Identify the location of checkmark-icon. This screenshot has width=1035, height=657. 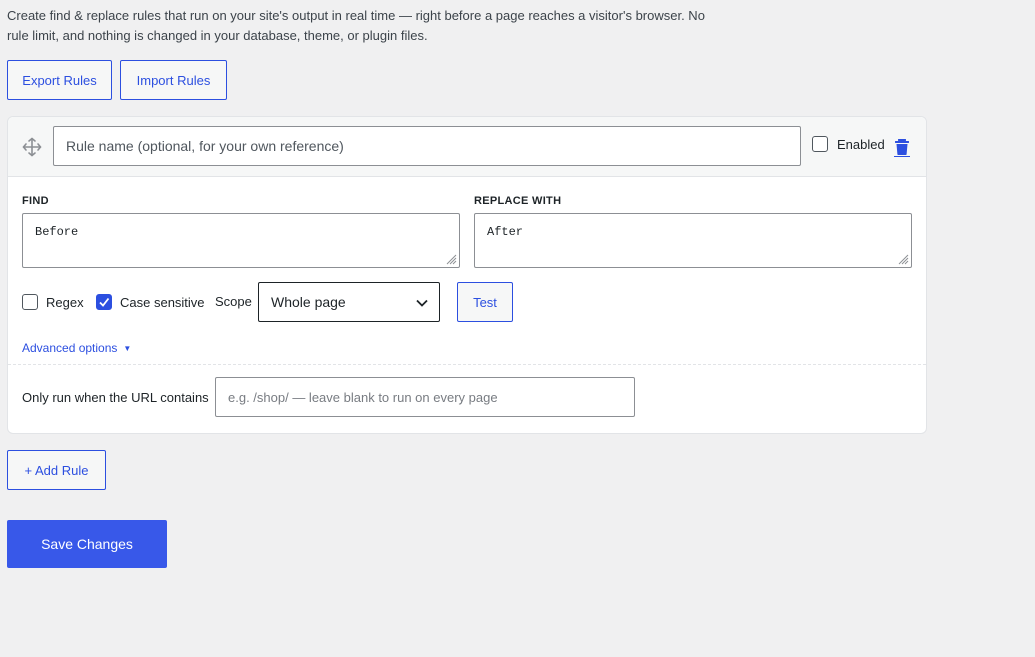
(104, 302).